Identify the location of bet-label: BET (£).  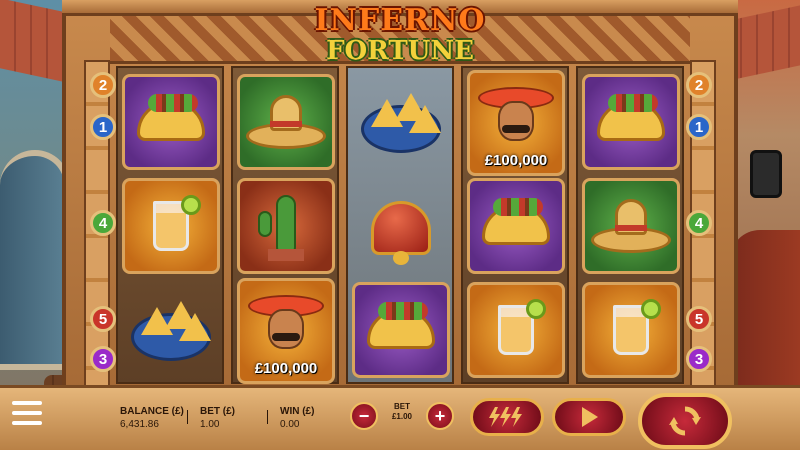
(217, 411).